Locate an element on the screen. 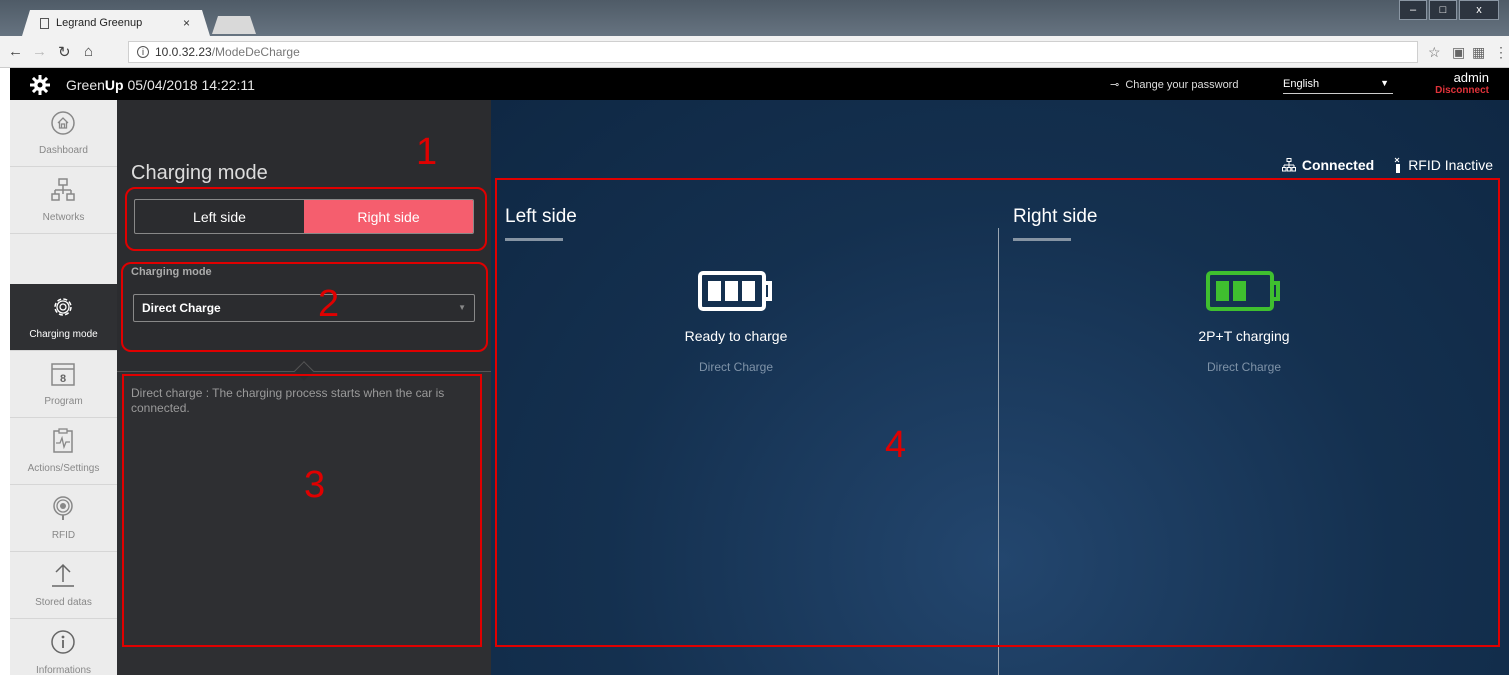 The height and width of the screenshot is (675, 1509). sidebar-item-label: Charging mode is located at coordinates (63, 334).